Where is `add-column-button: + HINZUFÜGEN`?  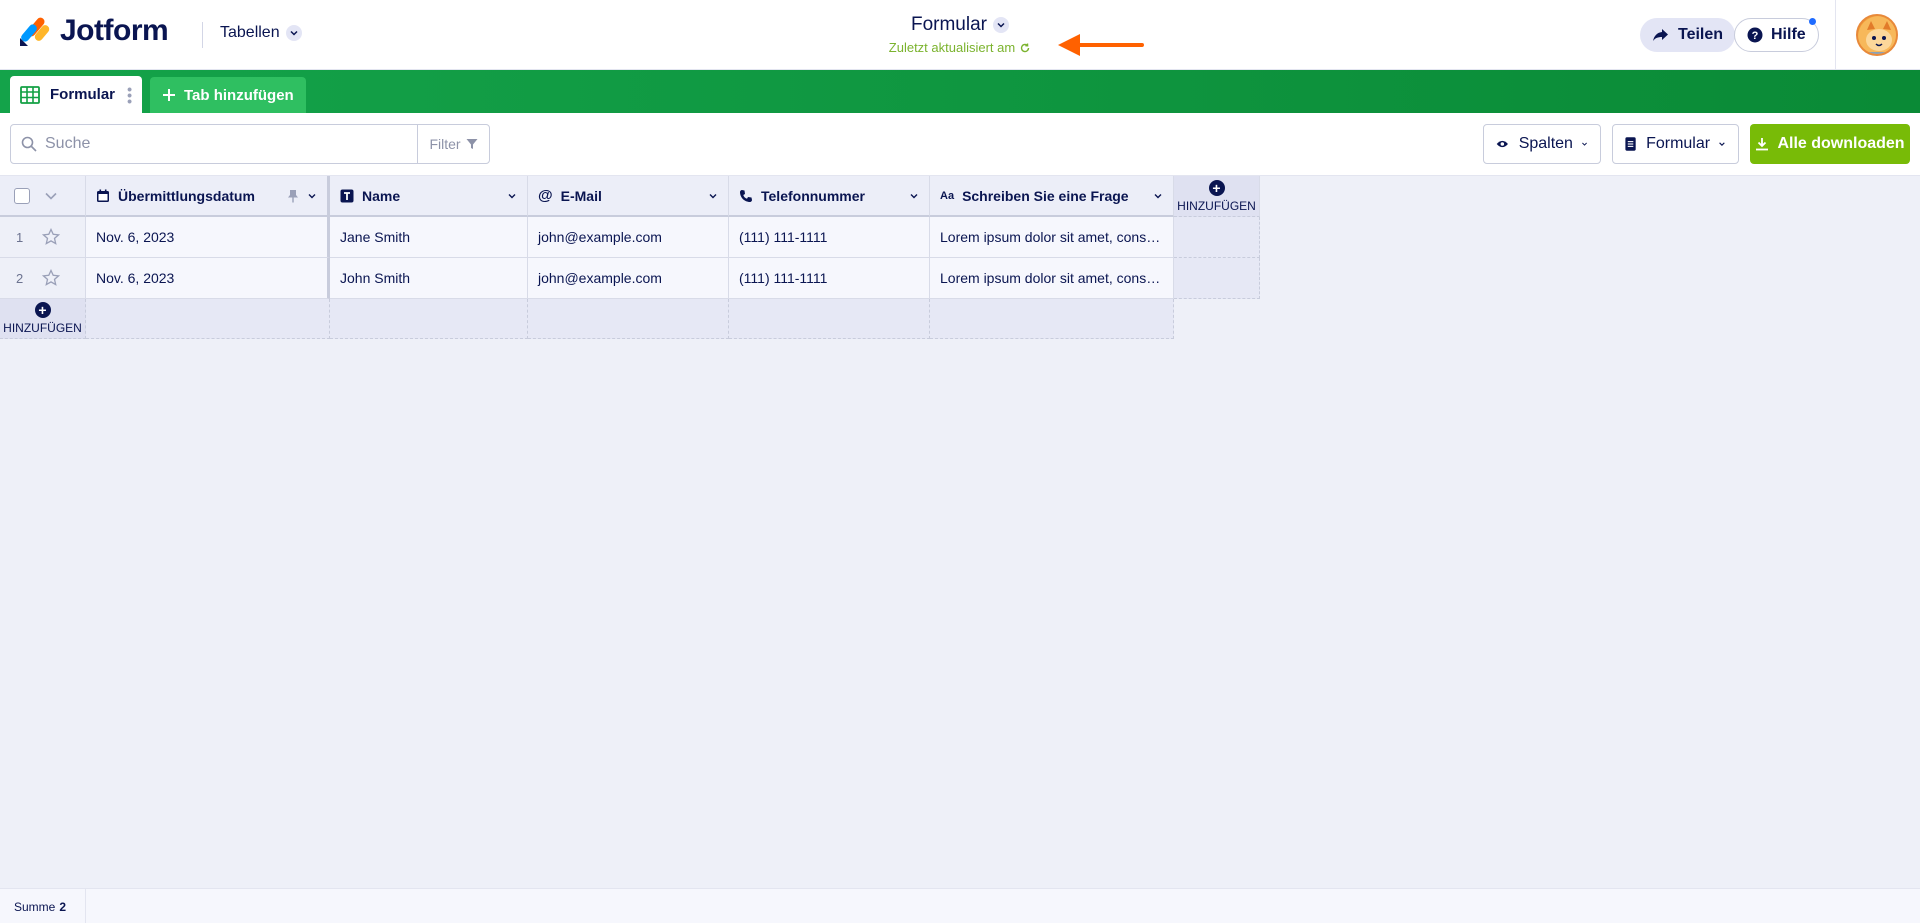
add-column-button: + HINZUFÜGEN is located at coordinates (1217, 196).